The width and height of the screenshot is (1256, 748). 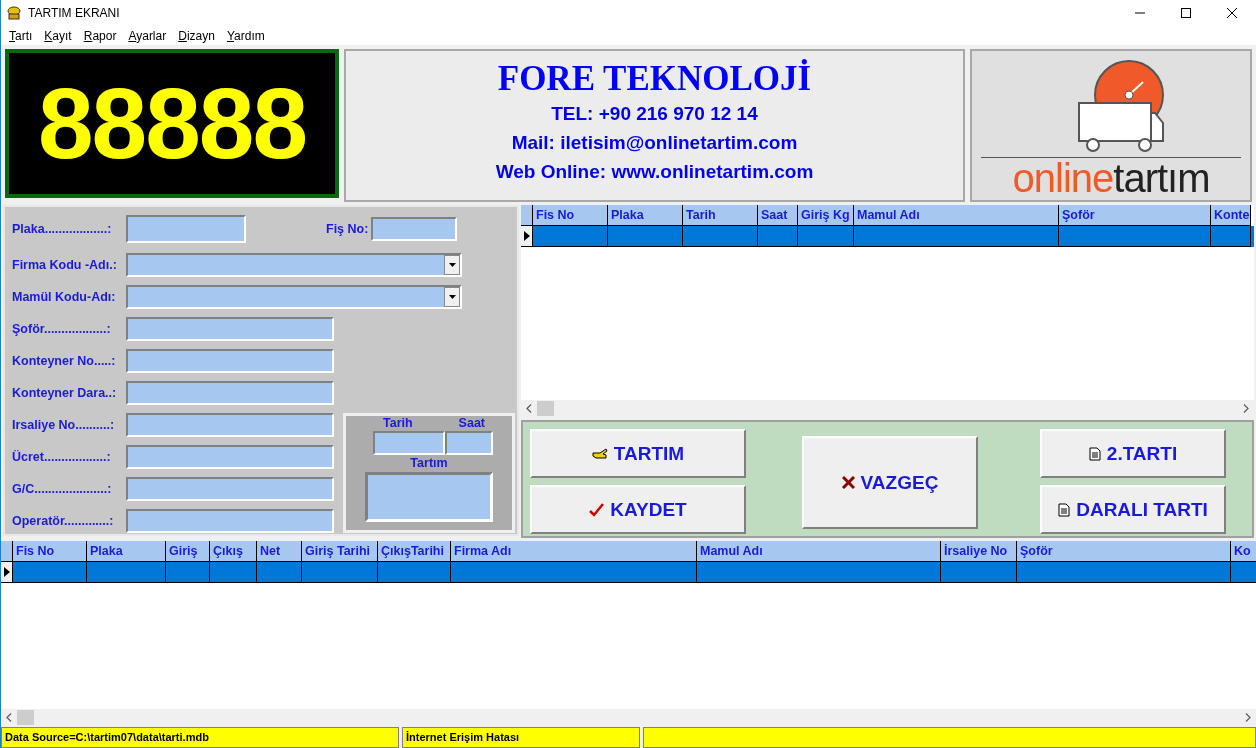 I want to click on column-header: Net, so click(x=279, y=551).